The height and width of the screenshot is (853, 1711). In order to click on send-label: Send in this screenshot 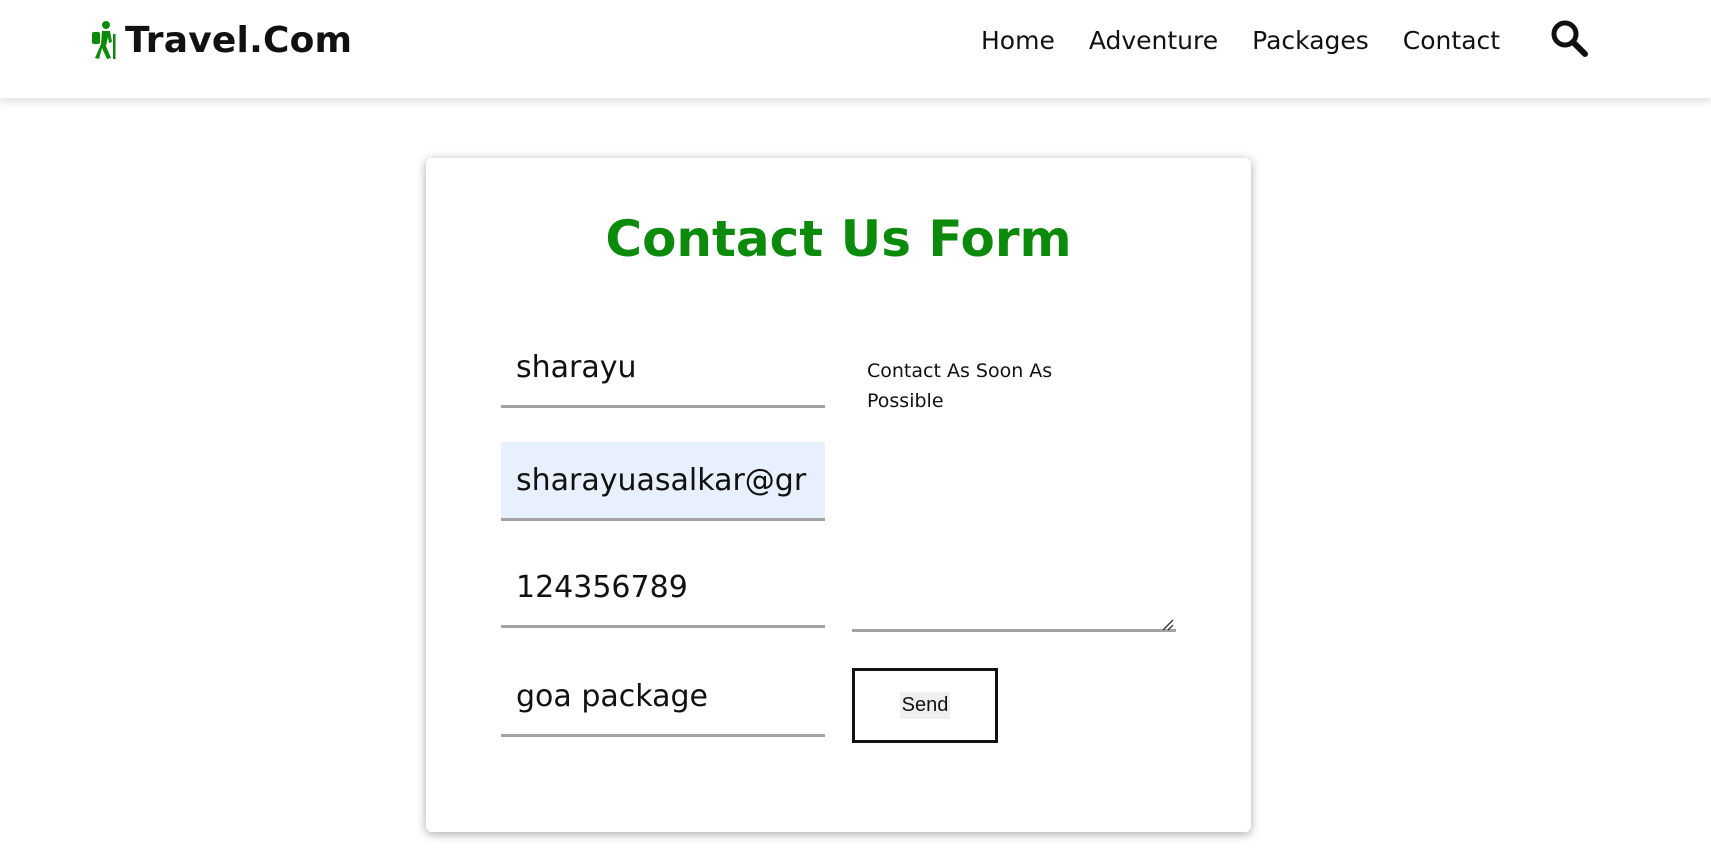, I will do `click(925, 705)`.